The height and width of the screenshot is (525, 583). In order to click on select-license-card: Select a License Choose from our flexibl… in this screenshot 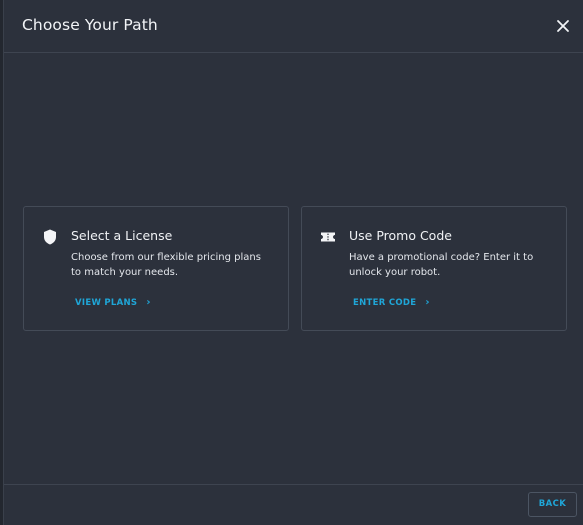, I will do `click(156, 268)`.